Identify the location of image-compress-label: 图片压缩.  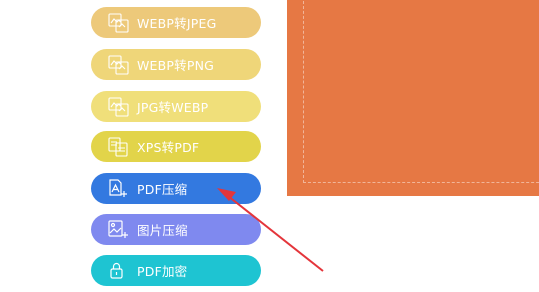
(162, 230).